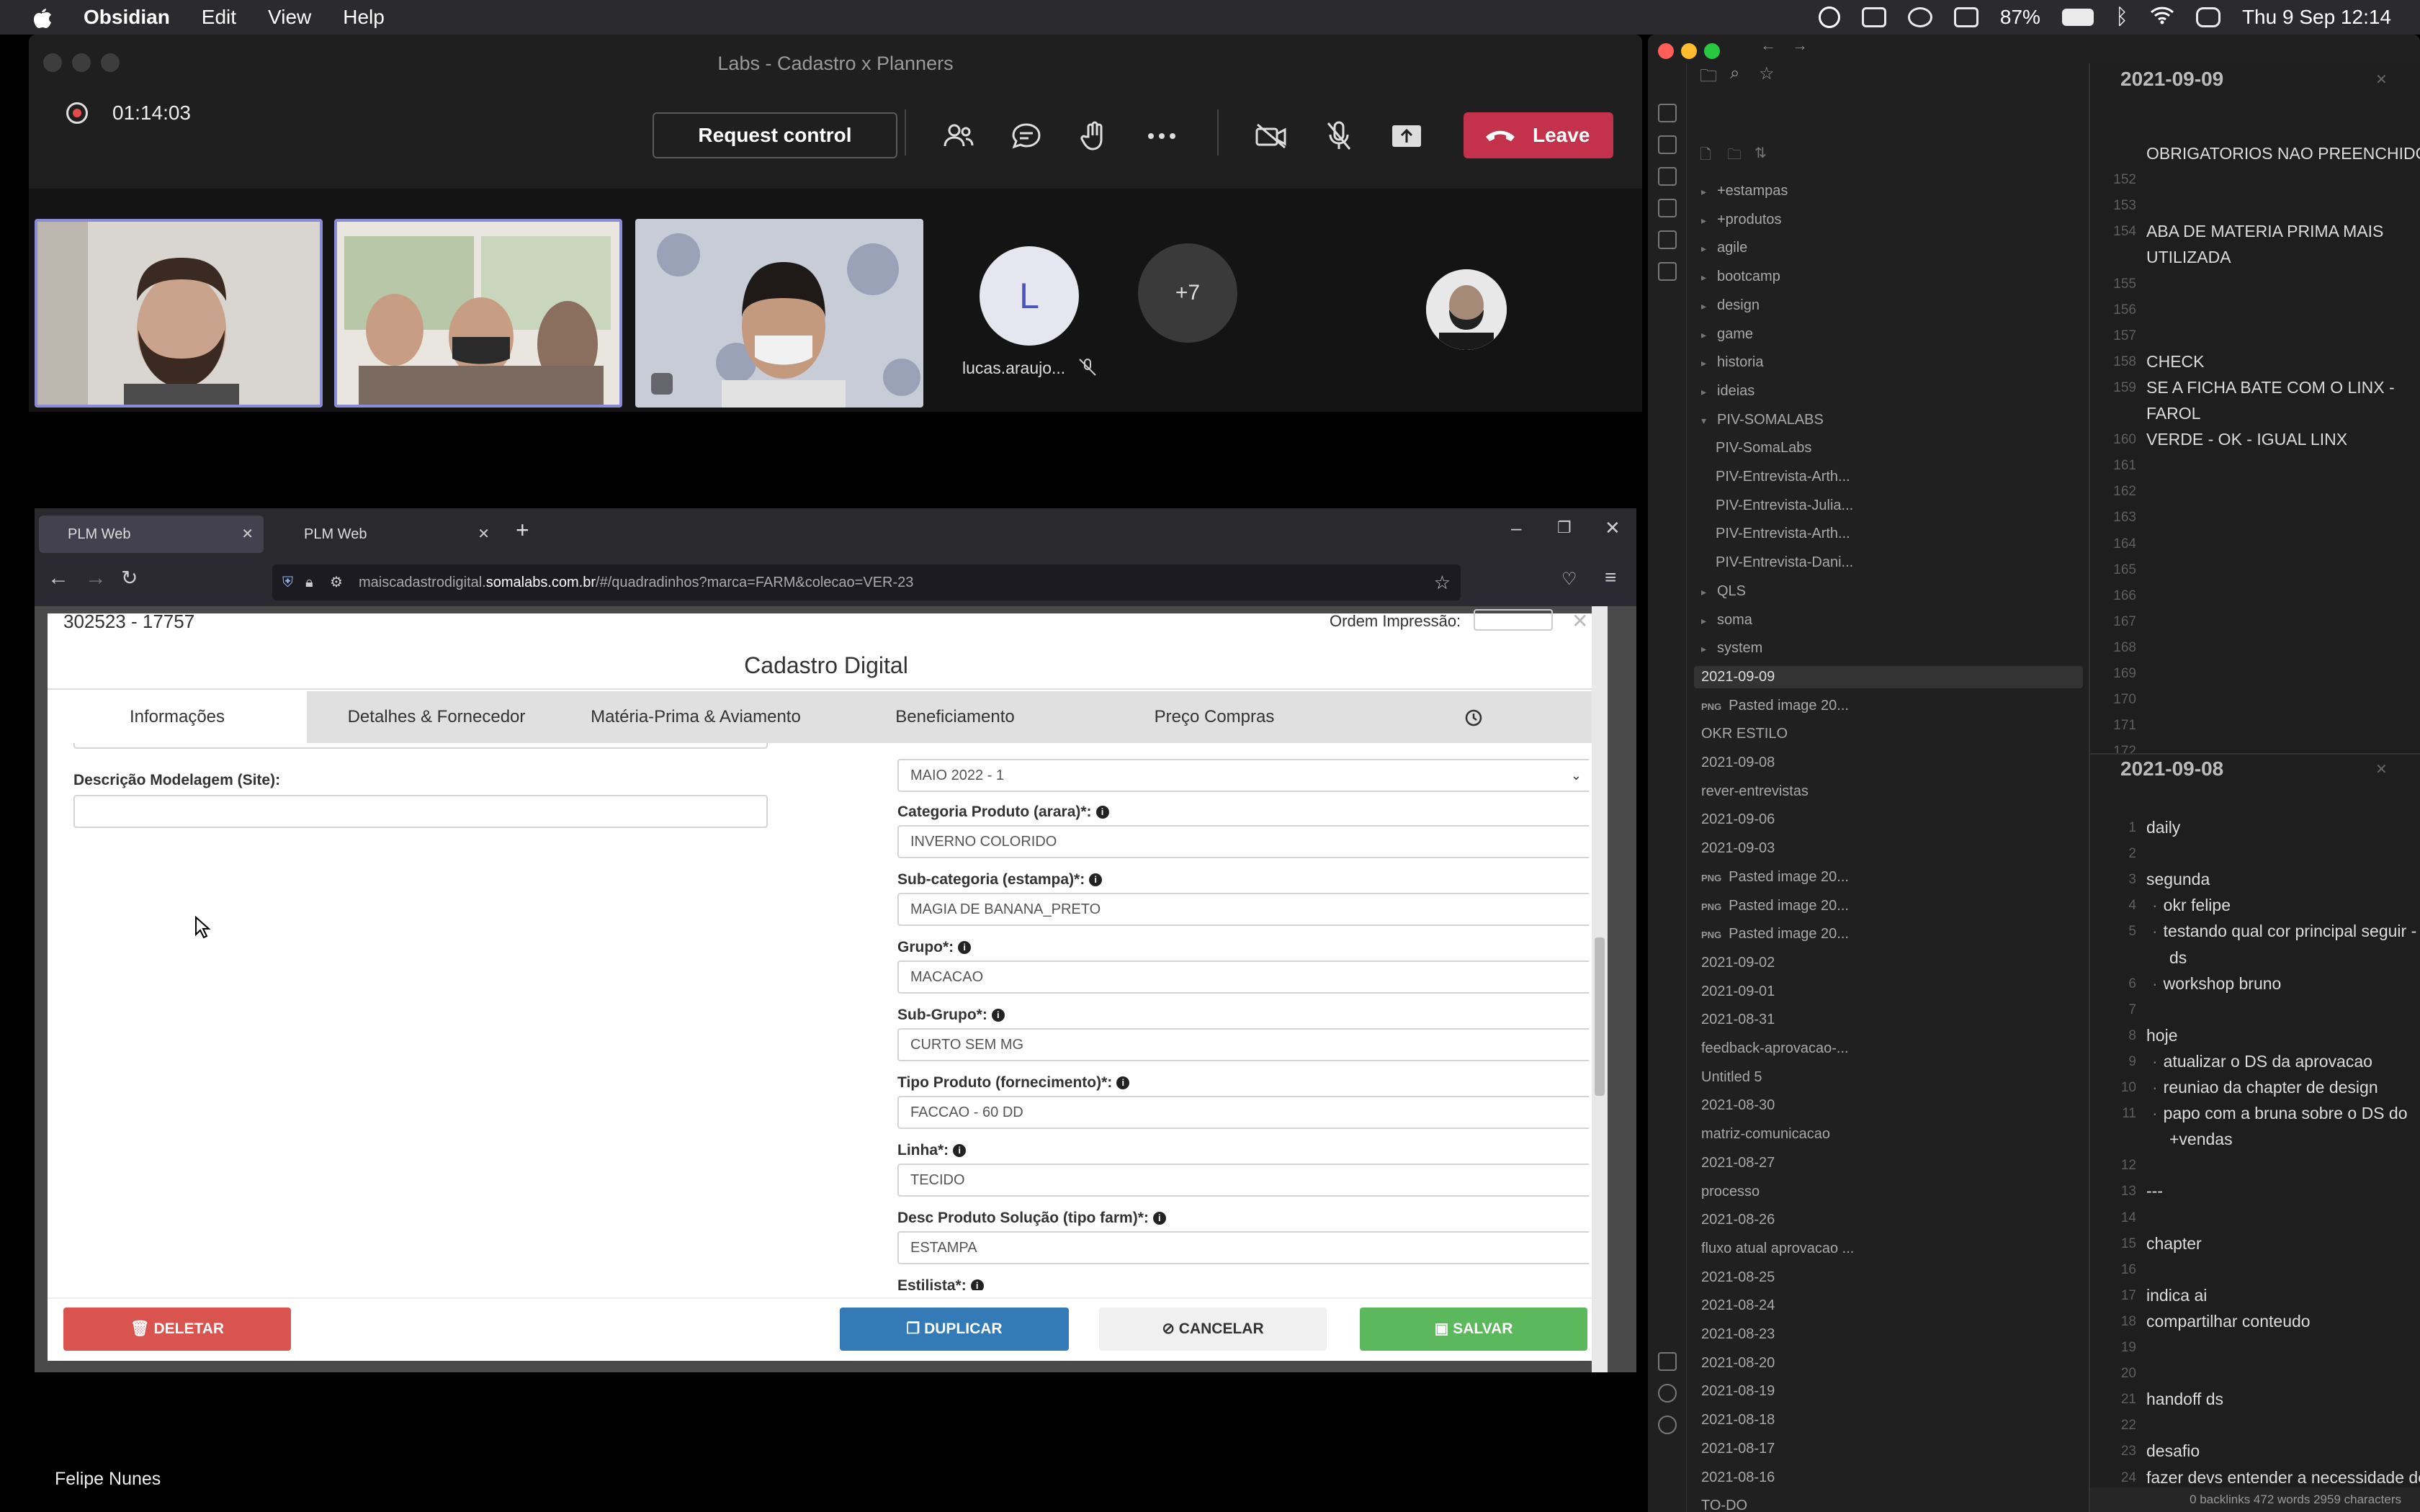 The width and height of the screenshot is (2420, 1512). What do you see at coordinates (1734, 156) in the screenshot?
I see `new-folder-icon: 🗀︎` at bounding box center [1734, 156].